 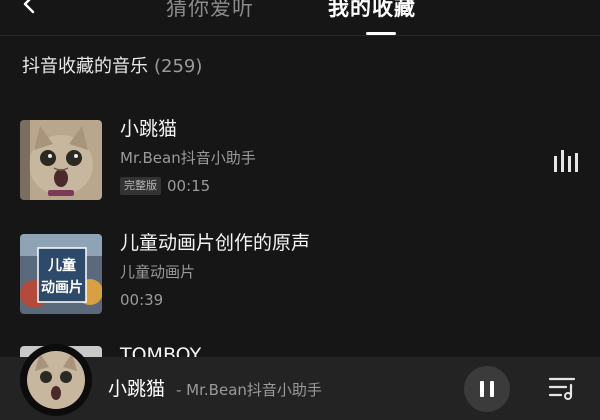 I want to click on section-header: 抖音收藏的音乐 (259), so click(x=112, y=67).